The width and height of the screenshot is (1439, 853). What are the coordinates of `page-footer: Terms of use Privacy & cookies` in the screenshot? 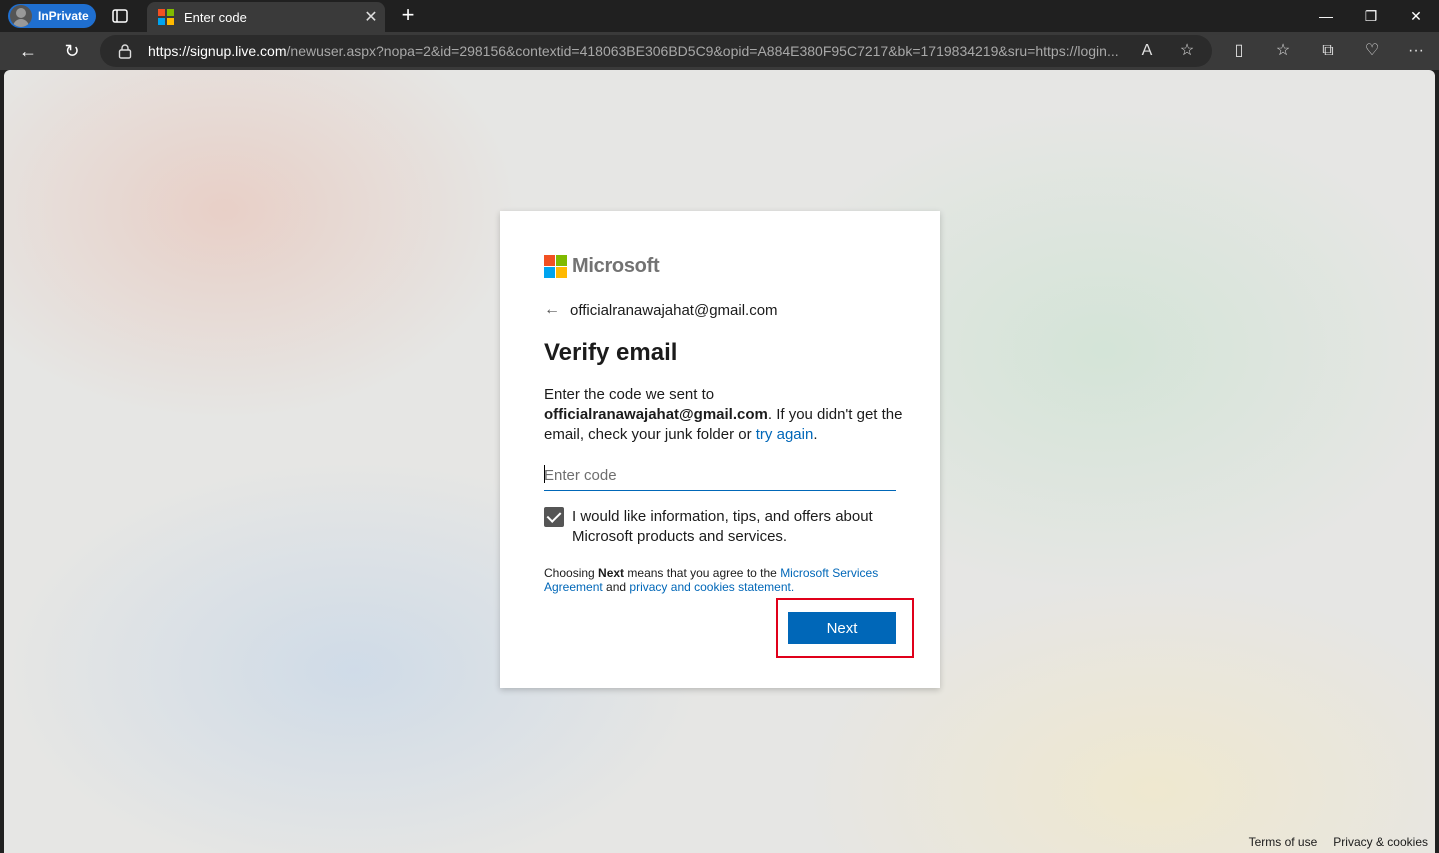 It's located at (1338, 842).